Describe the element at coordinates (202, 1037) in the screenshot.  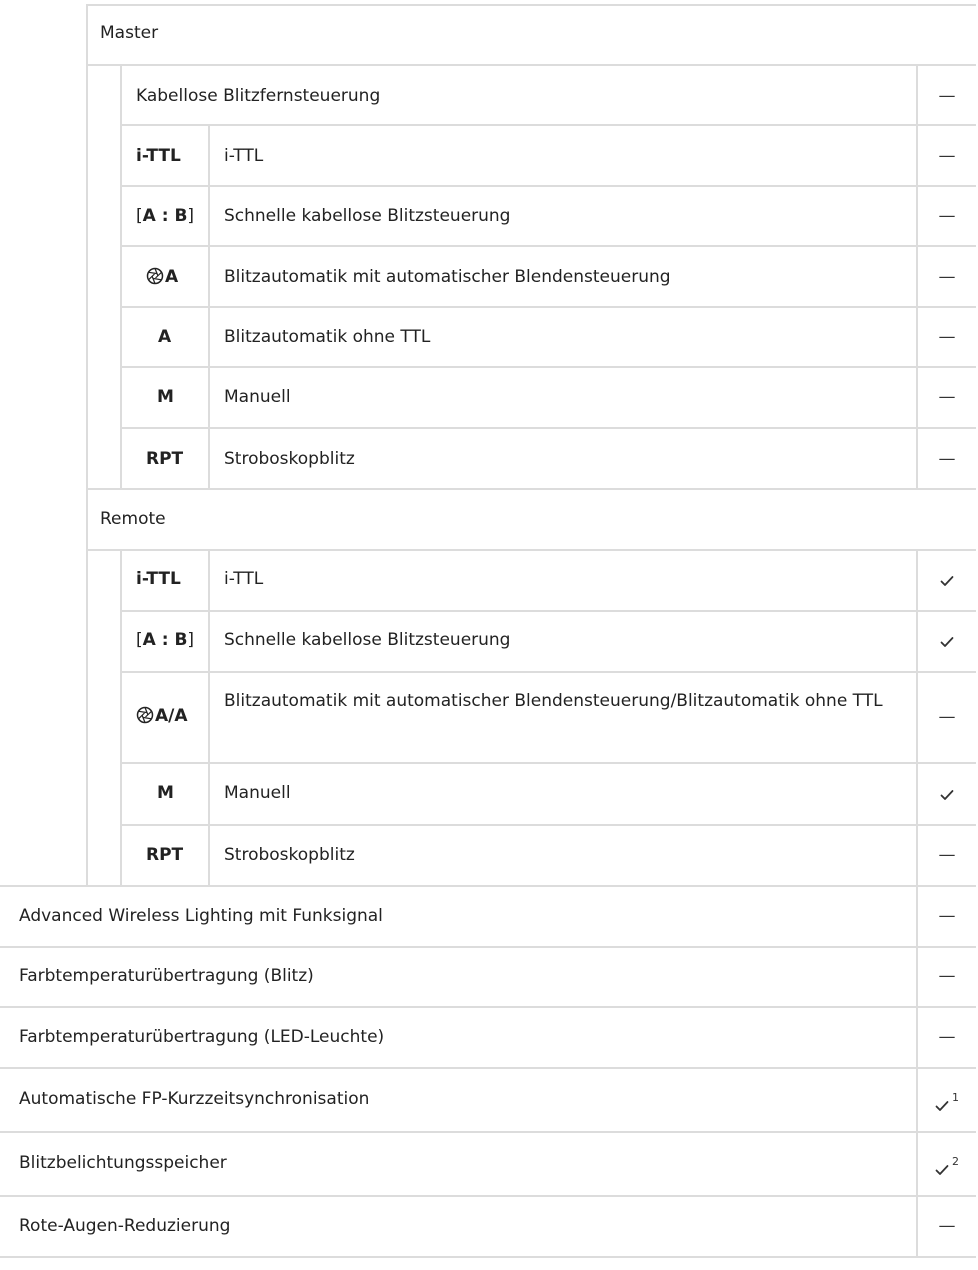
I see `feature-label: Farbtemperaturübertragung (LED-Leuchte)` at that location.